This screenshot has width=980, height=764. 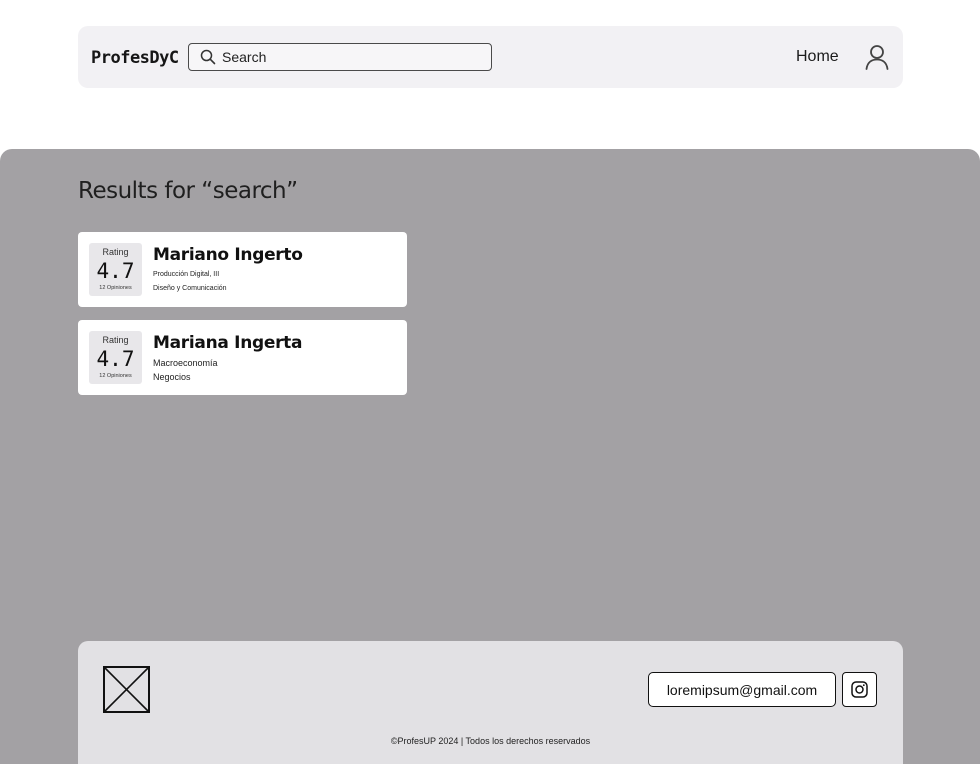 What do you see at coordinates (347, 57) in the screenshot?
I see `search-input` at bounding box center [347, 57].